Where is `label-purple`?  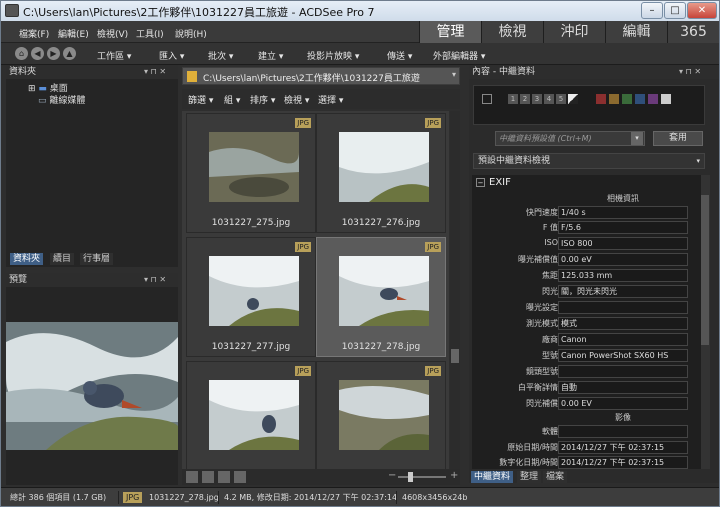 label-purple is located at coordinates (653, 99).